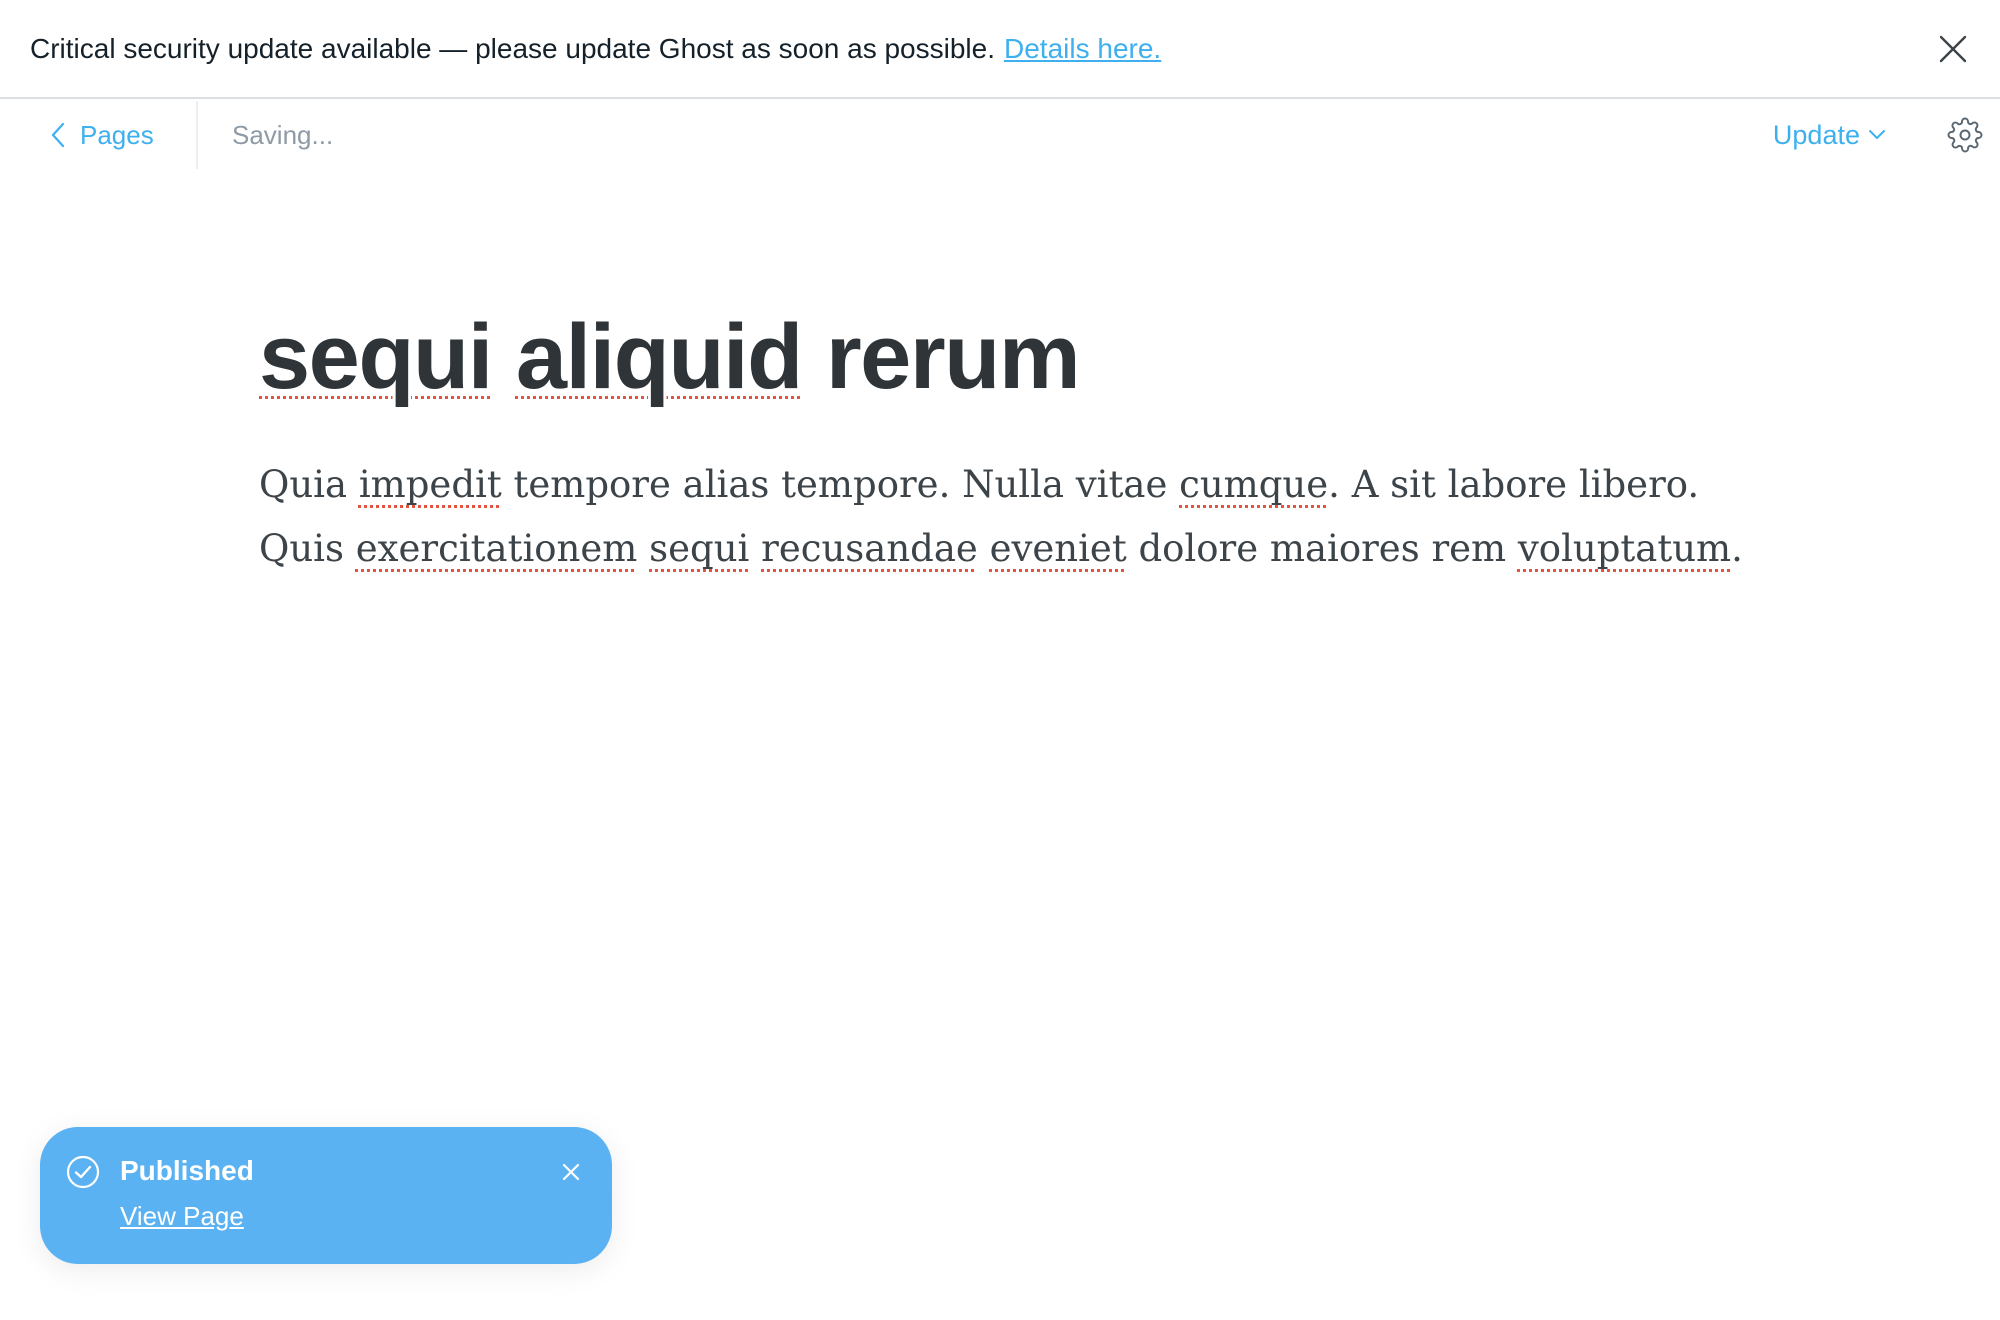  I want to click on post-settings-button, so click(1965, 135).